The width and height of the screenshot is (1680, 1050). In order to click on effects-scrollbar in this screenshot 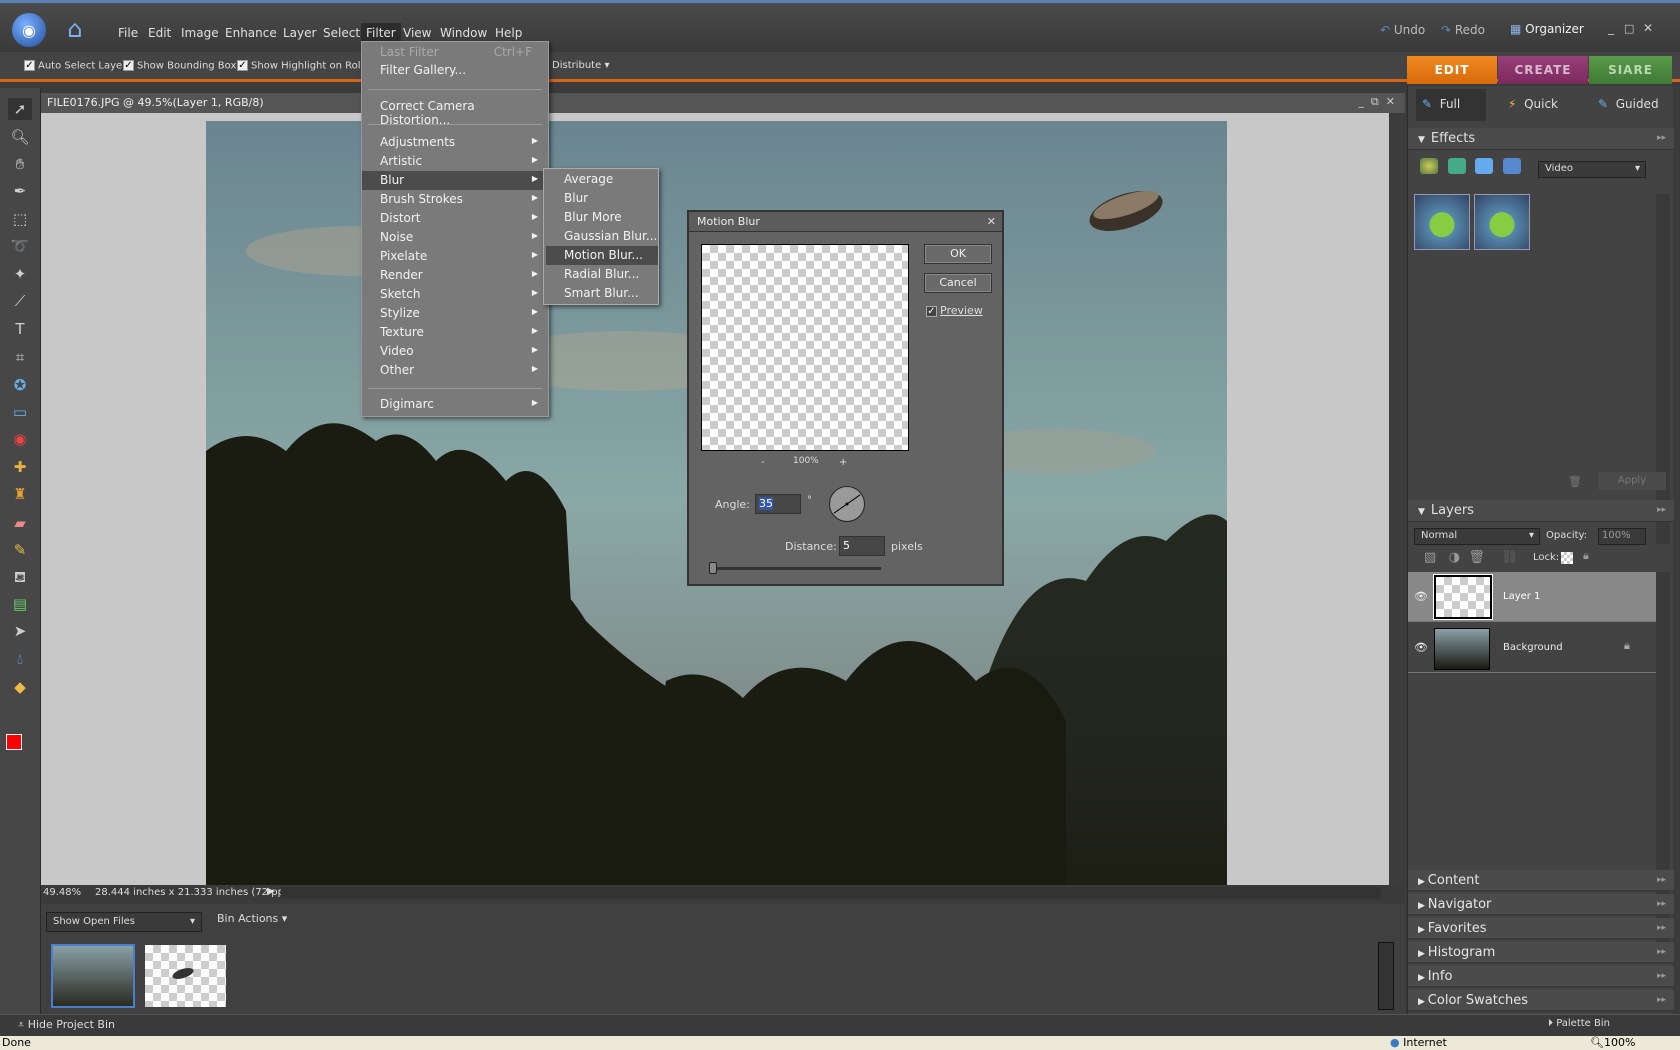, I will do `click(1663, 369)`.